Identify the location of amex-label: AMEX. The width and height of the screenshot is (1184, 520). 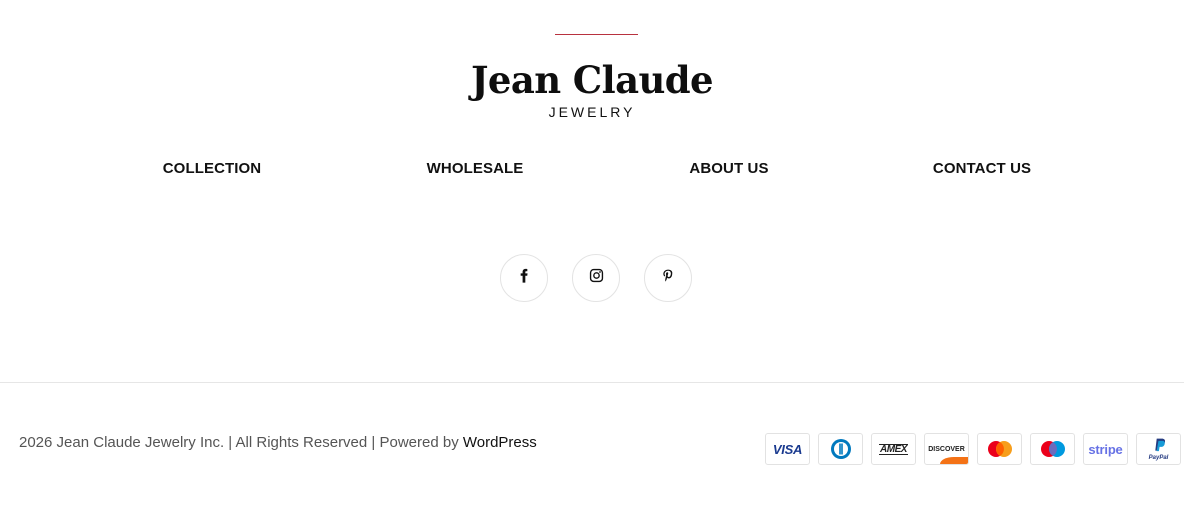
(893, 449).